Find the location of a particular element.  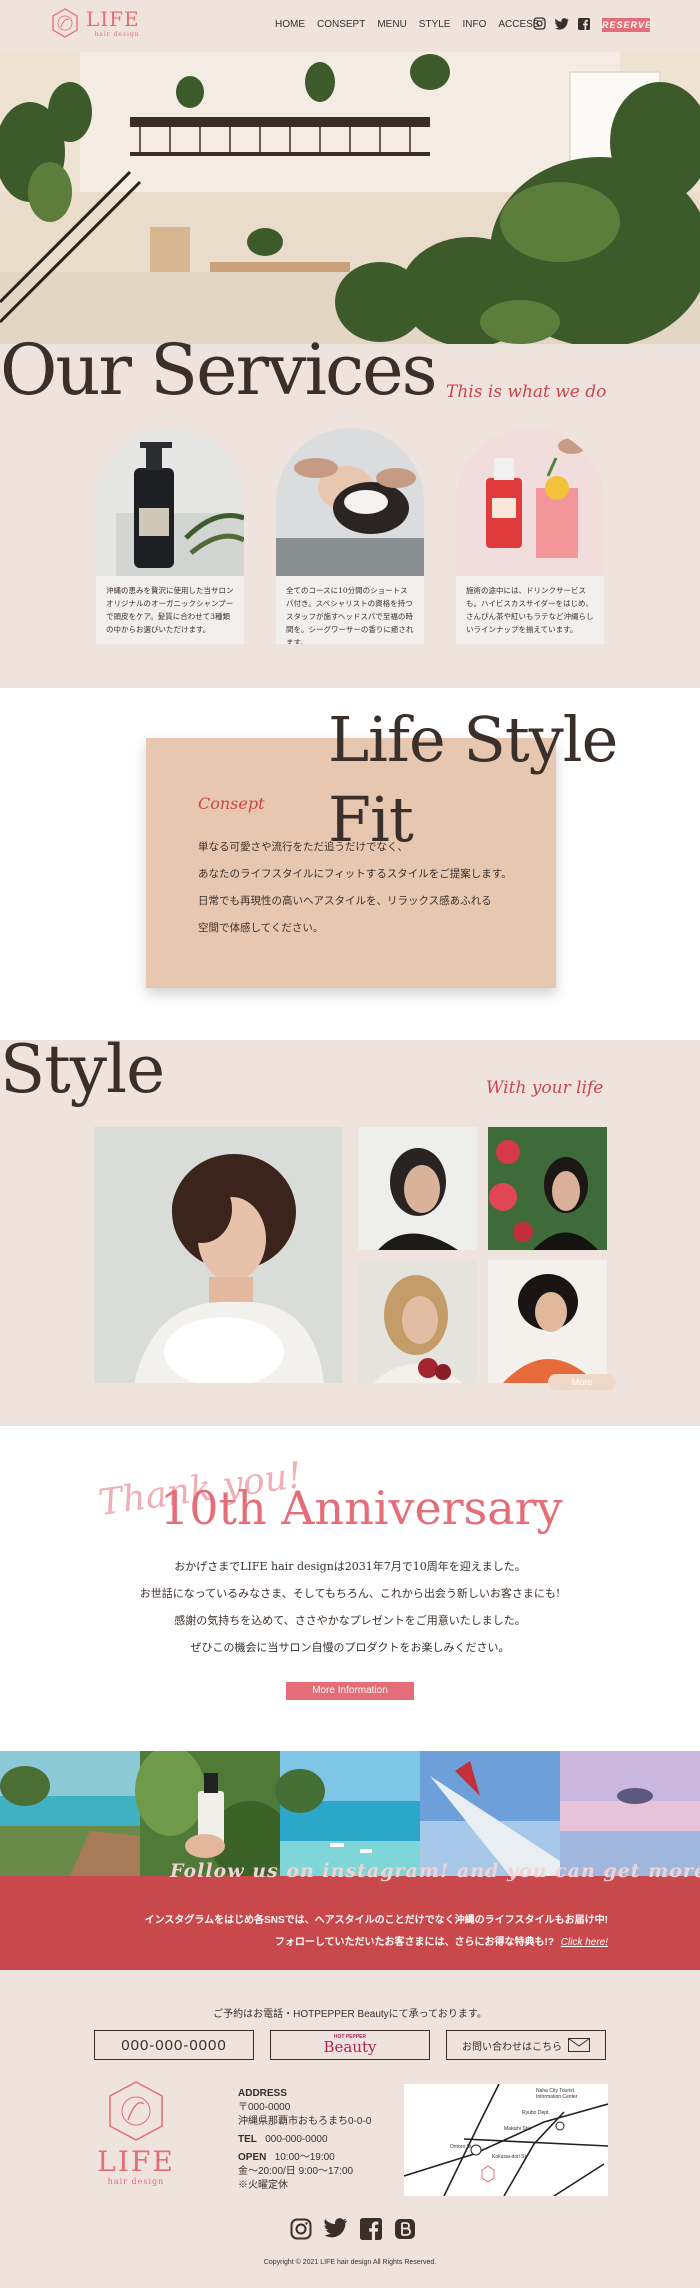

insta-photo-plane is located at coordinates (490, 1813).